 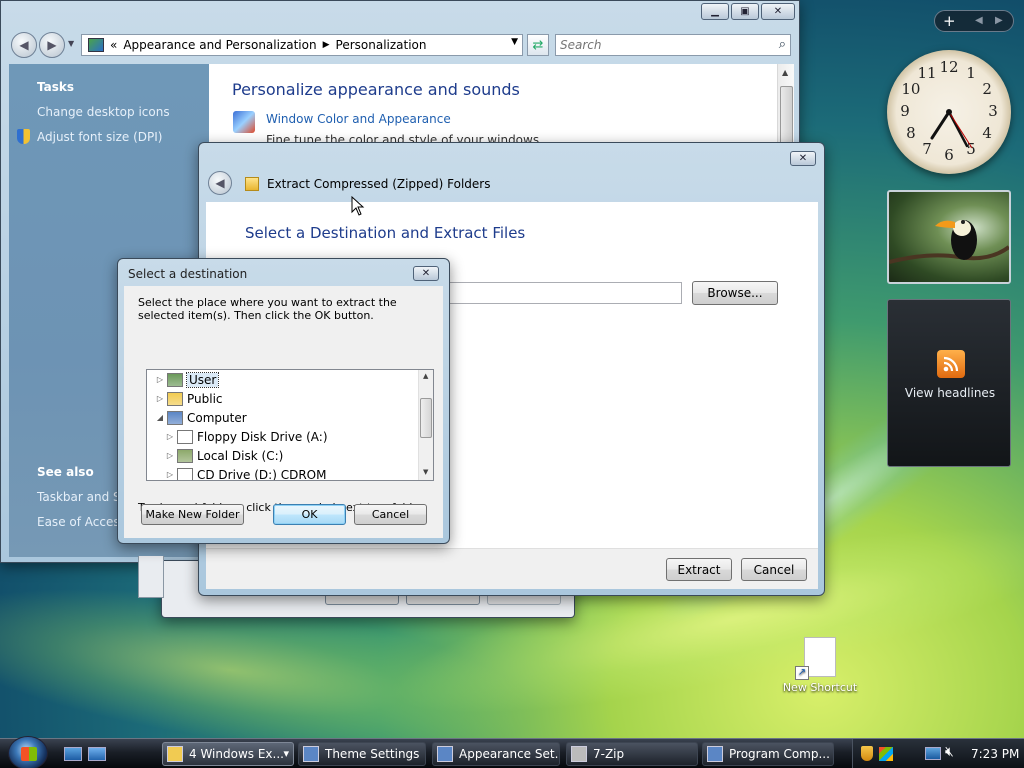 What do you see at coordinates (385, 233) in the screenshot?
I see `wizard-heading: Select a Destination and Extract Files` at bounding box center [385, 233].